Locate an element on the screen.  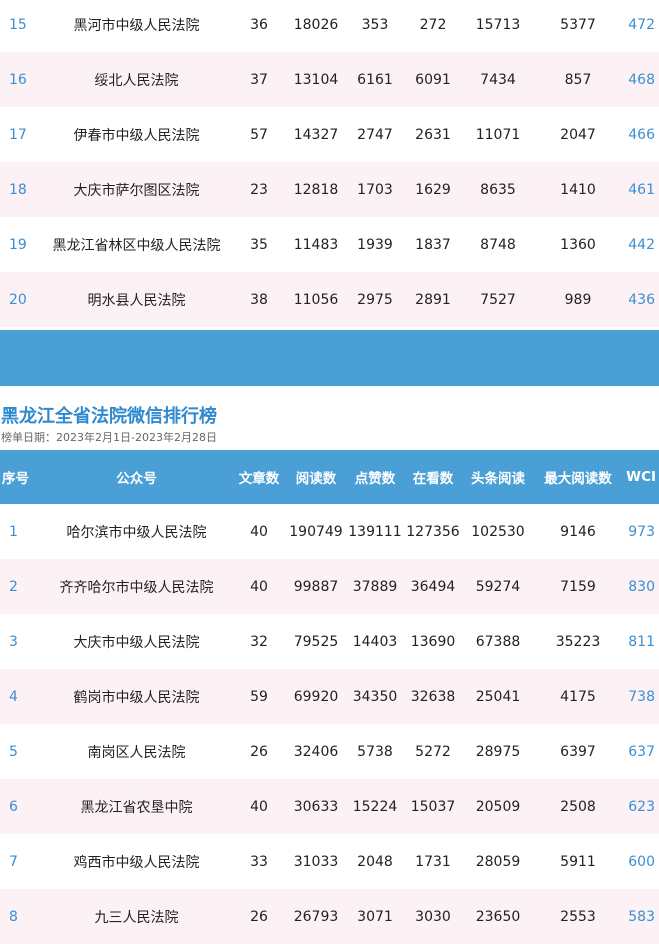
table-row: 5 南岗区人民法院 26 32406 5738 5272 28975 6397 637 is located at coordinates (329, 751).